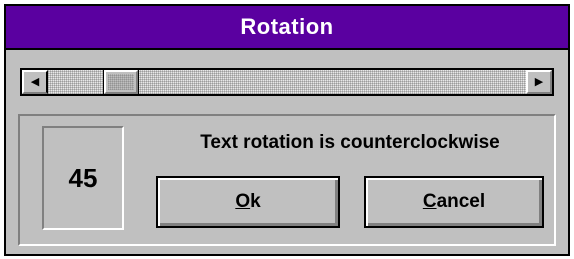  I want to click on scroll-thumb-texture, so click(120, 82).